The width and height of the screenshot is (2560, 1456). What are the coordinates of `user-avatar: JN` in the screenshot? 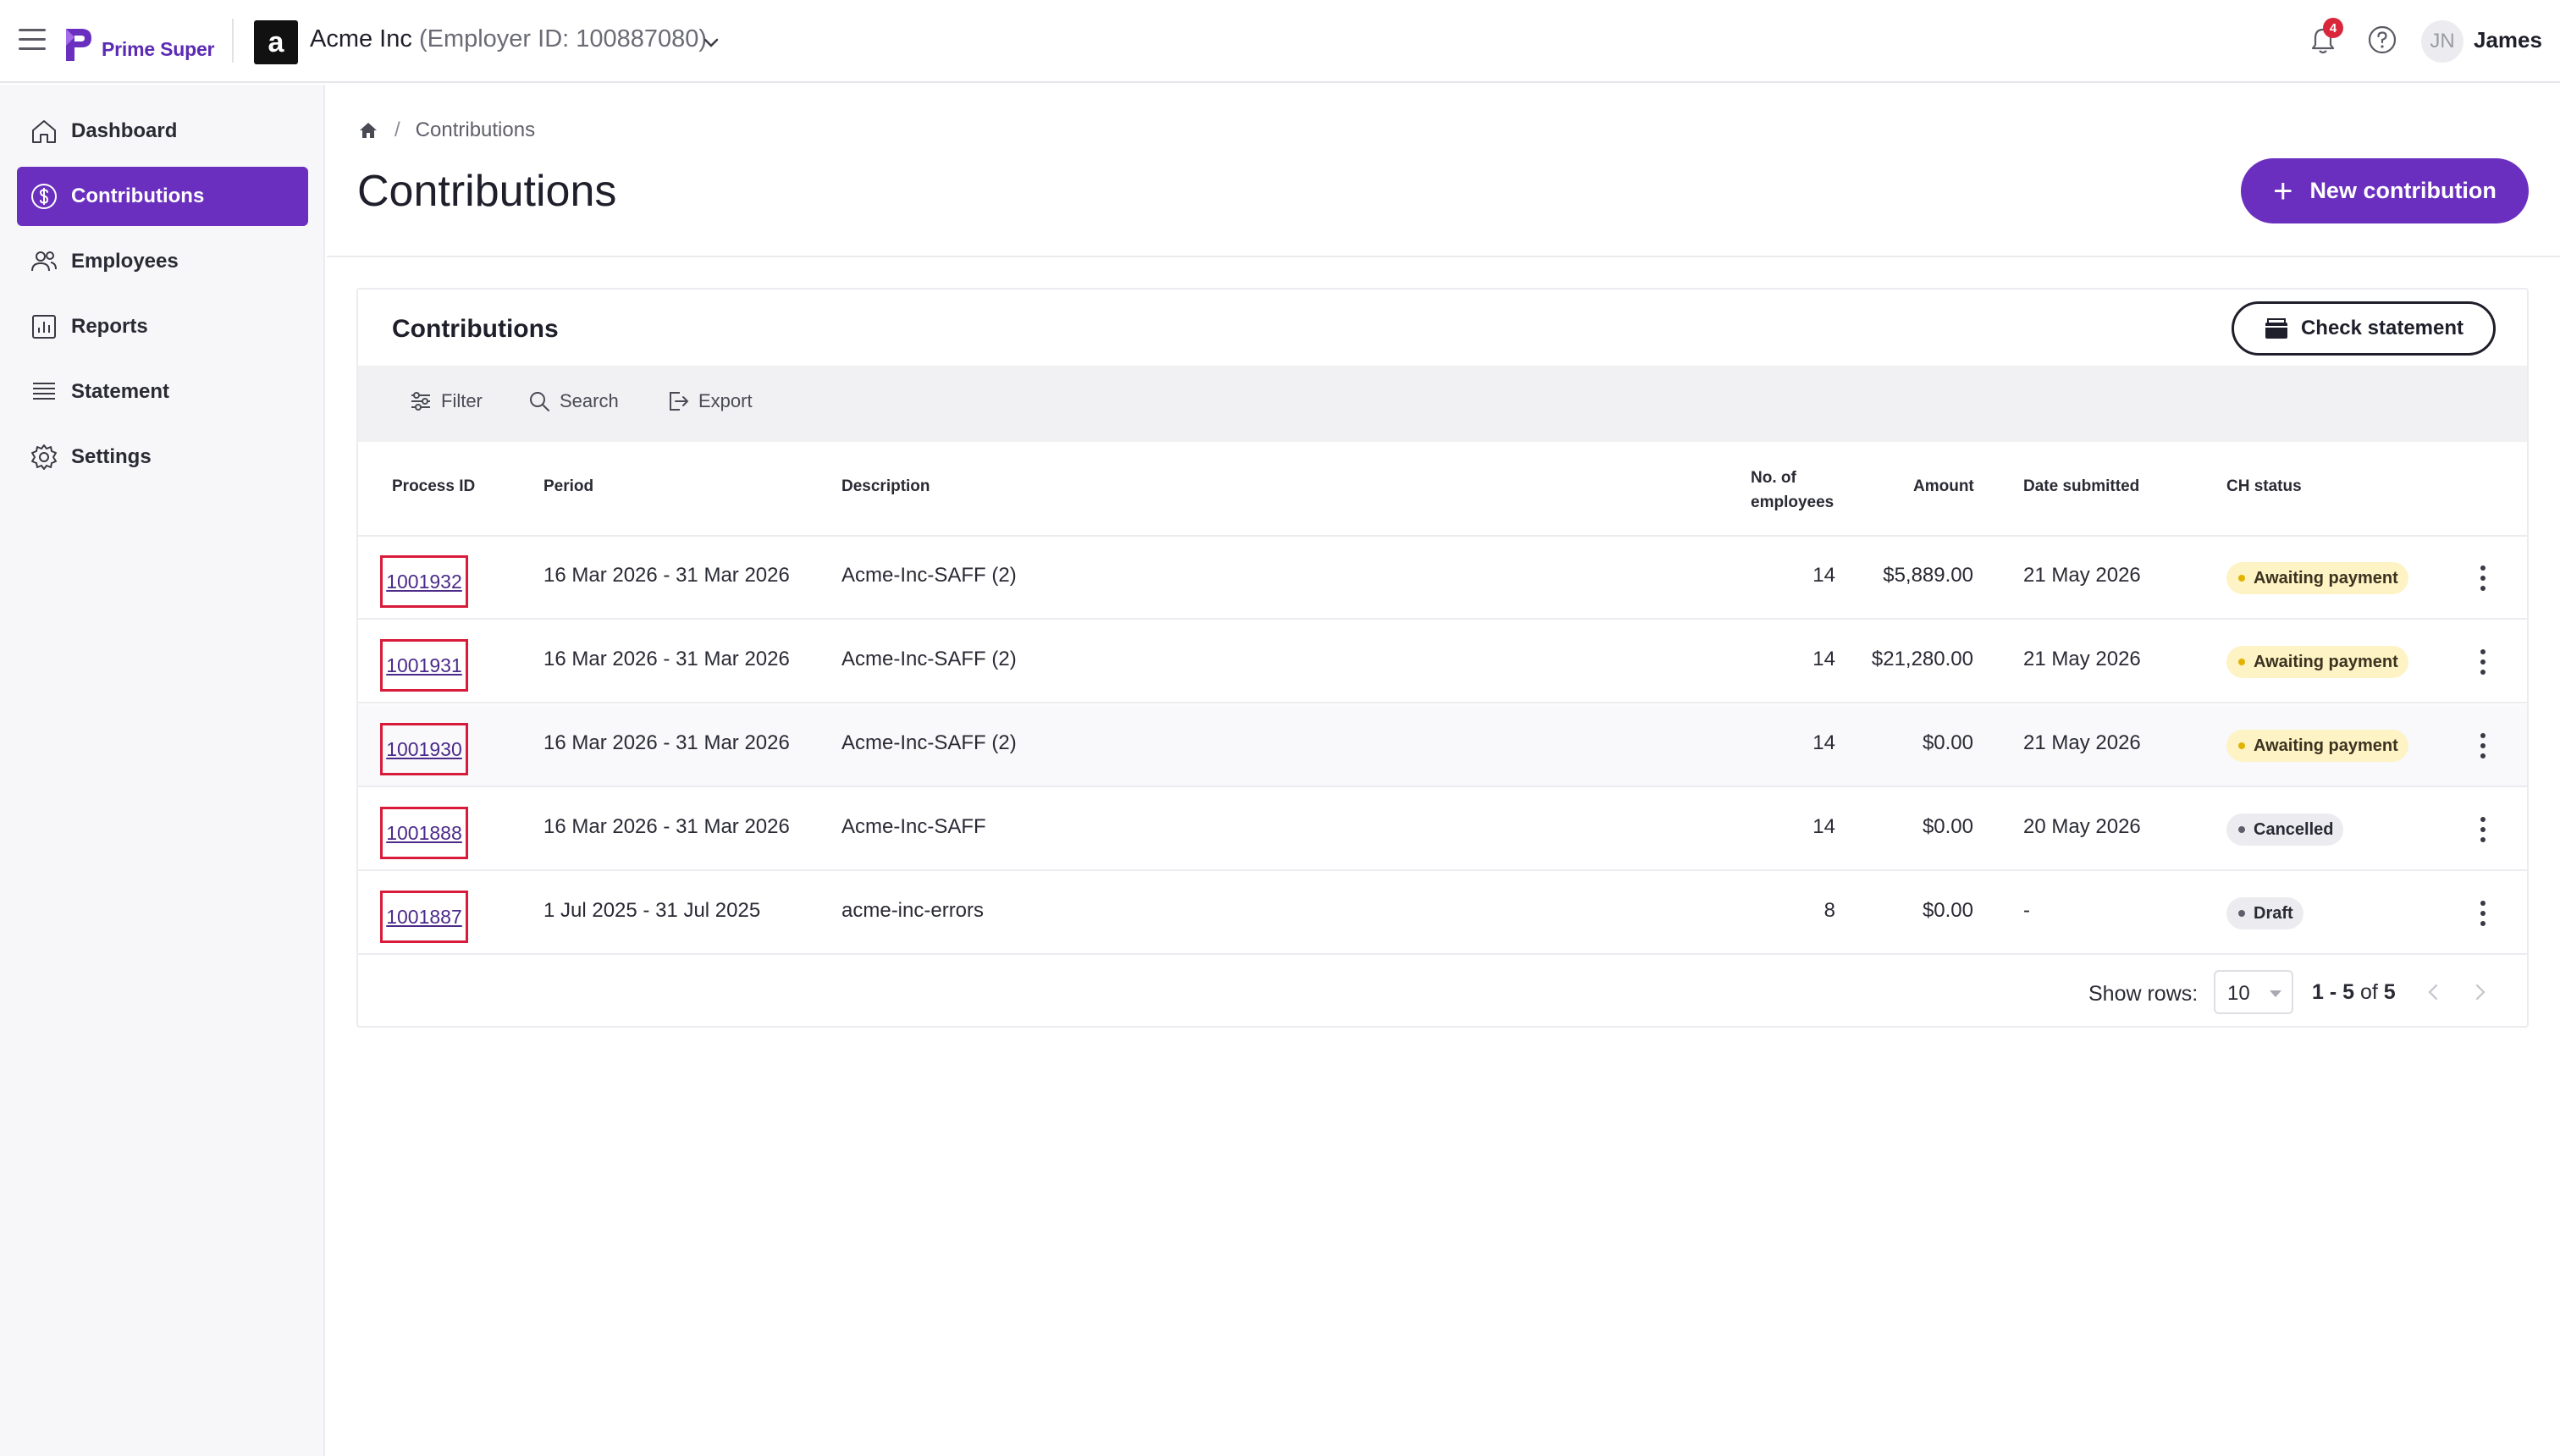 It's located at (2442, 41).